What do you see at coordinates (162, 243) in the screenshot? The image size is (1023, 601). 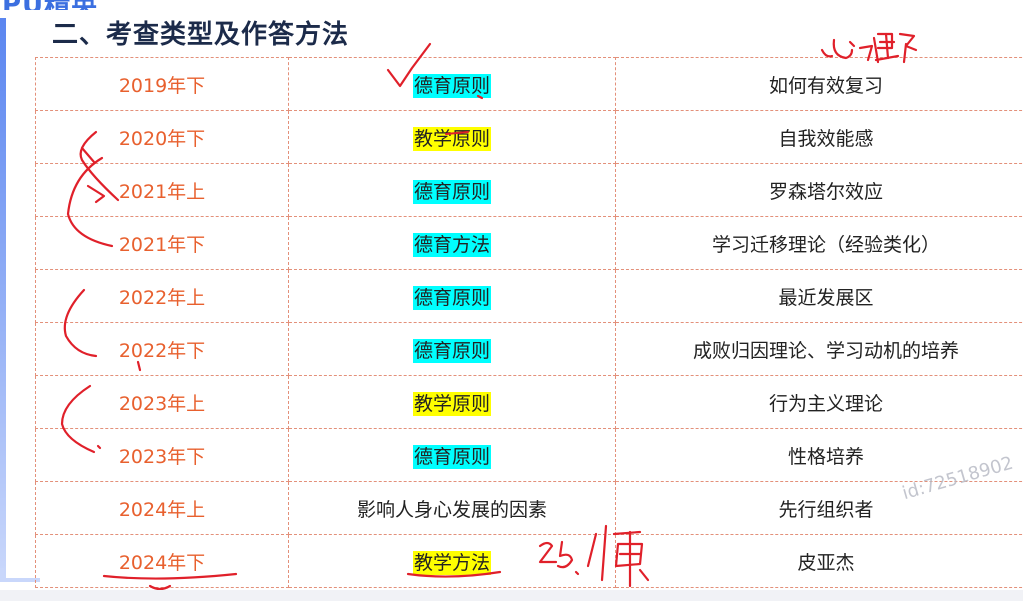 I see `exam-year-cell: 2021年下` at bounding box center [162, 243].